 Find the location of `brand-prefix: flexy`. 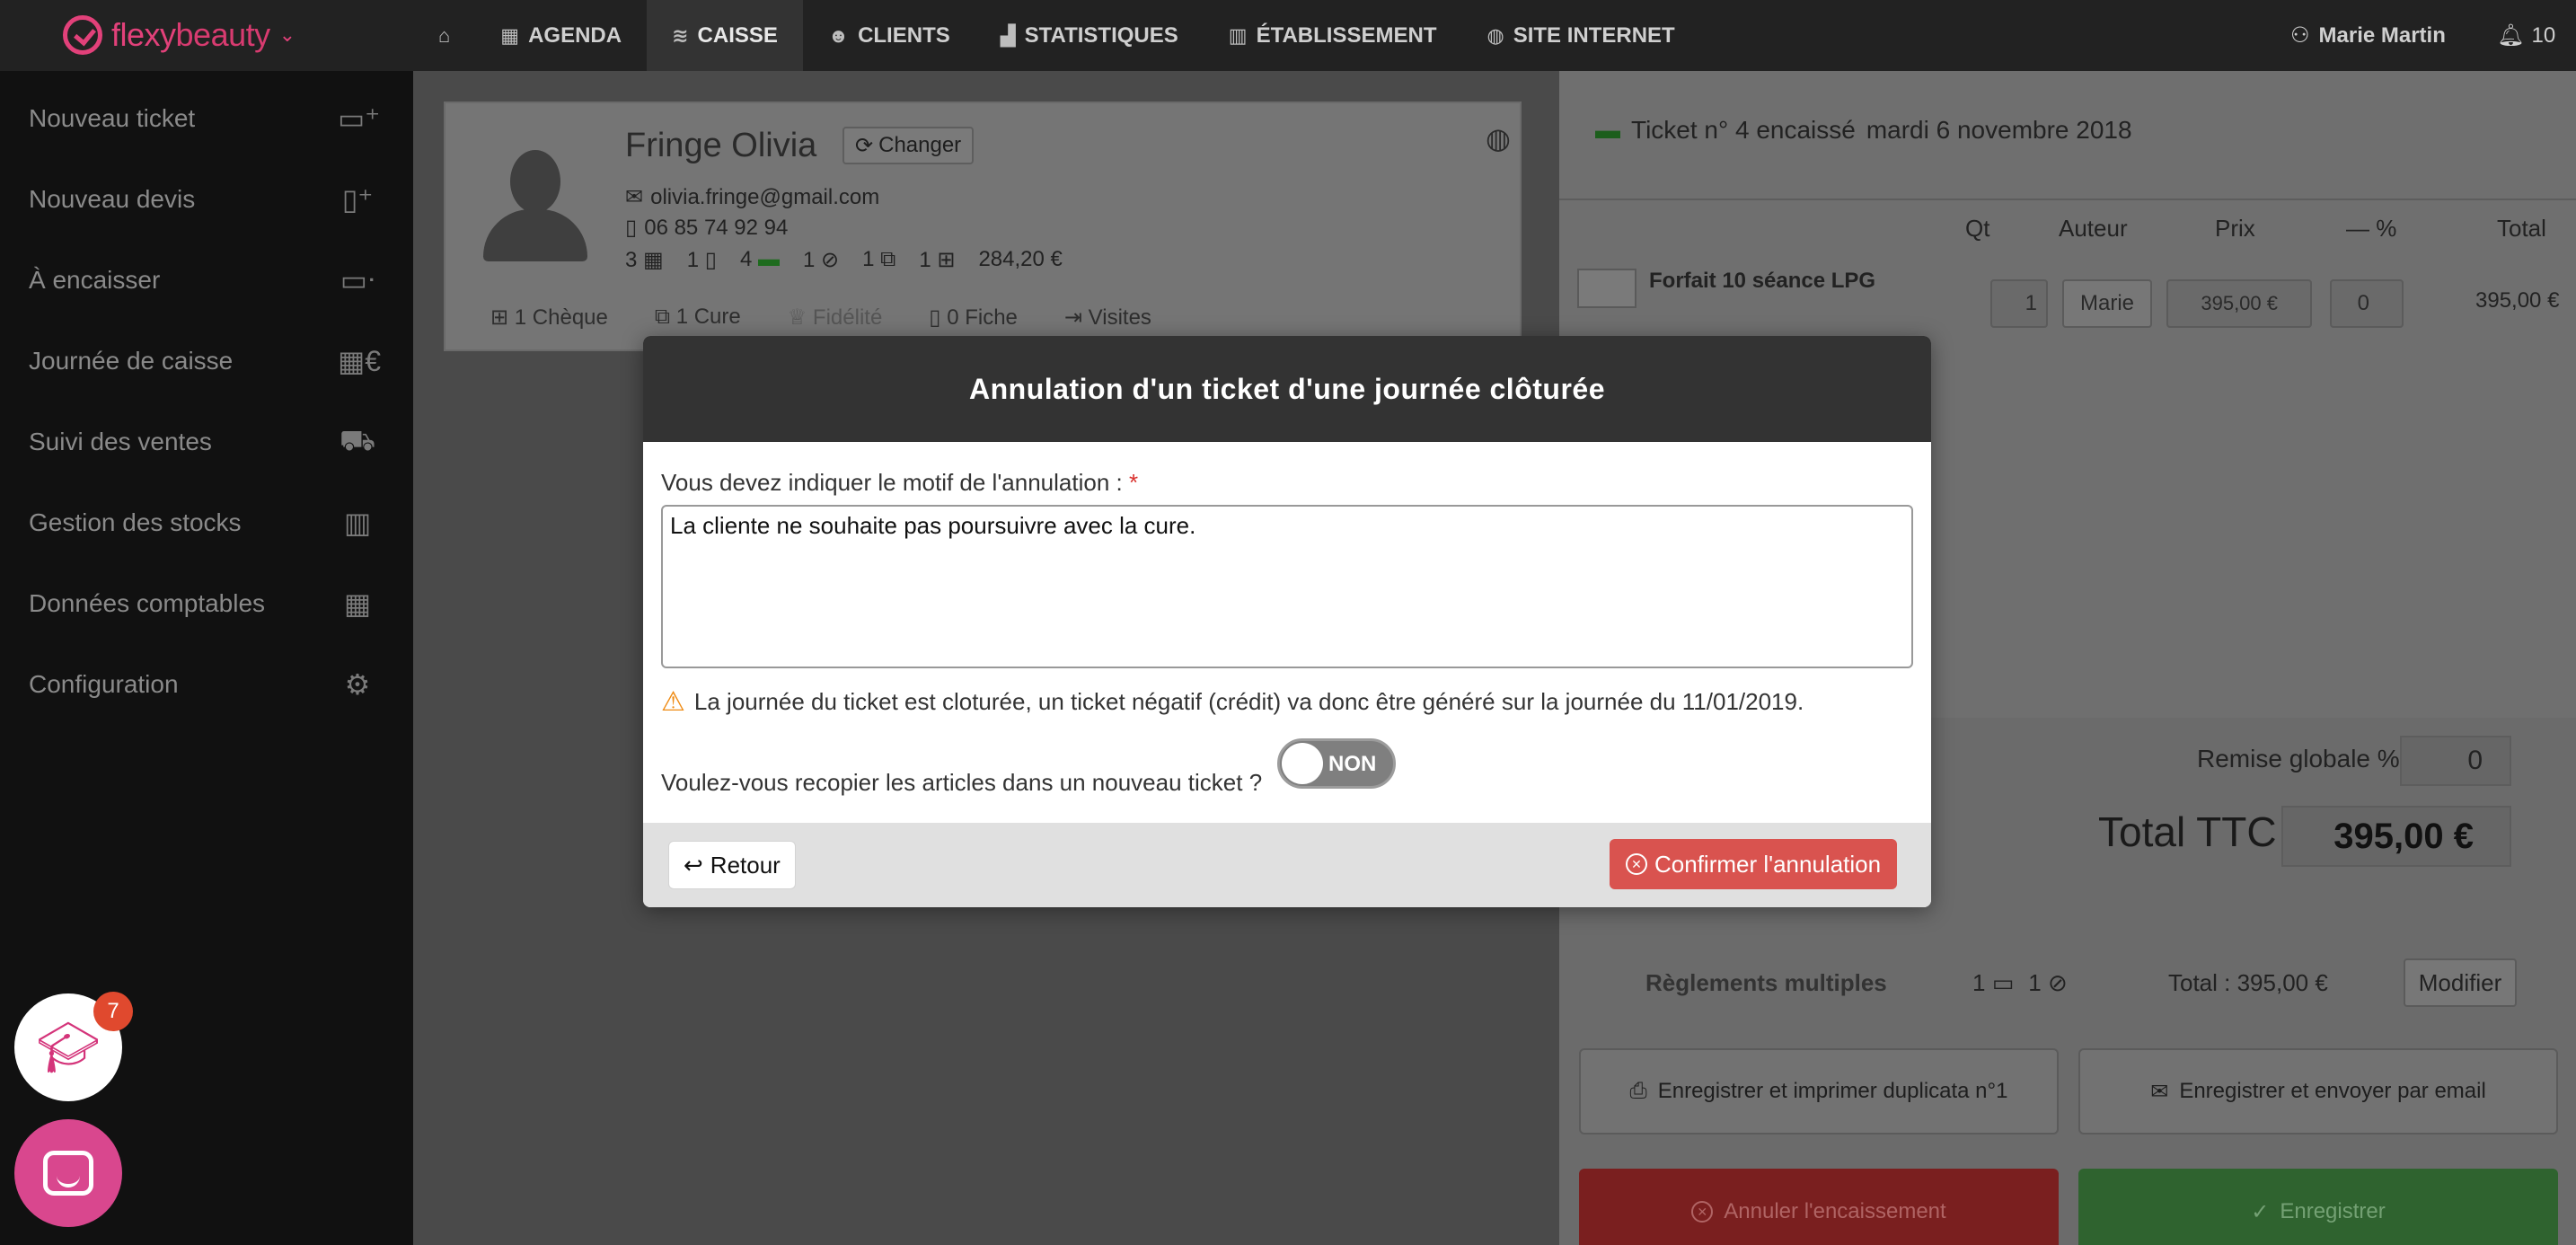

brand-prefix: flexy is located at coordinates (143, 34).